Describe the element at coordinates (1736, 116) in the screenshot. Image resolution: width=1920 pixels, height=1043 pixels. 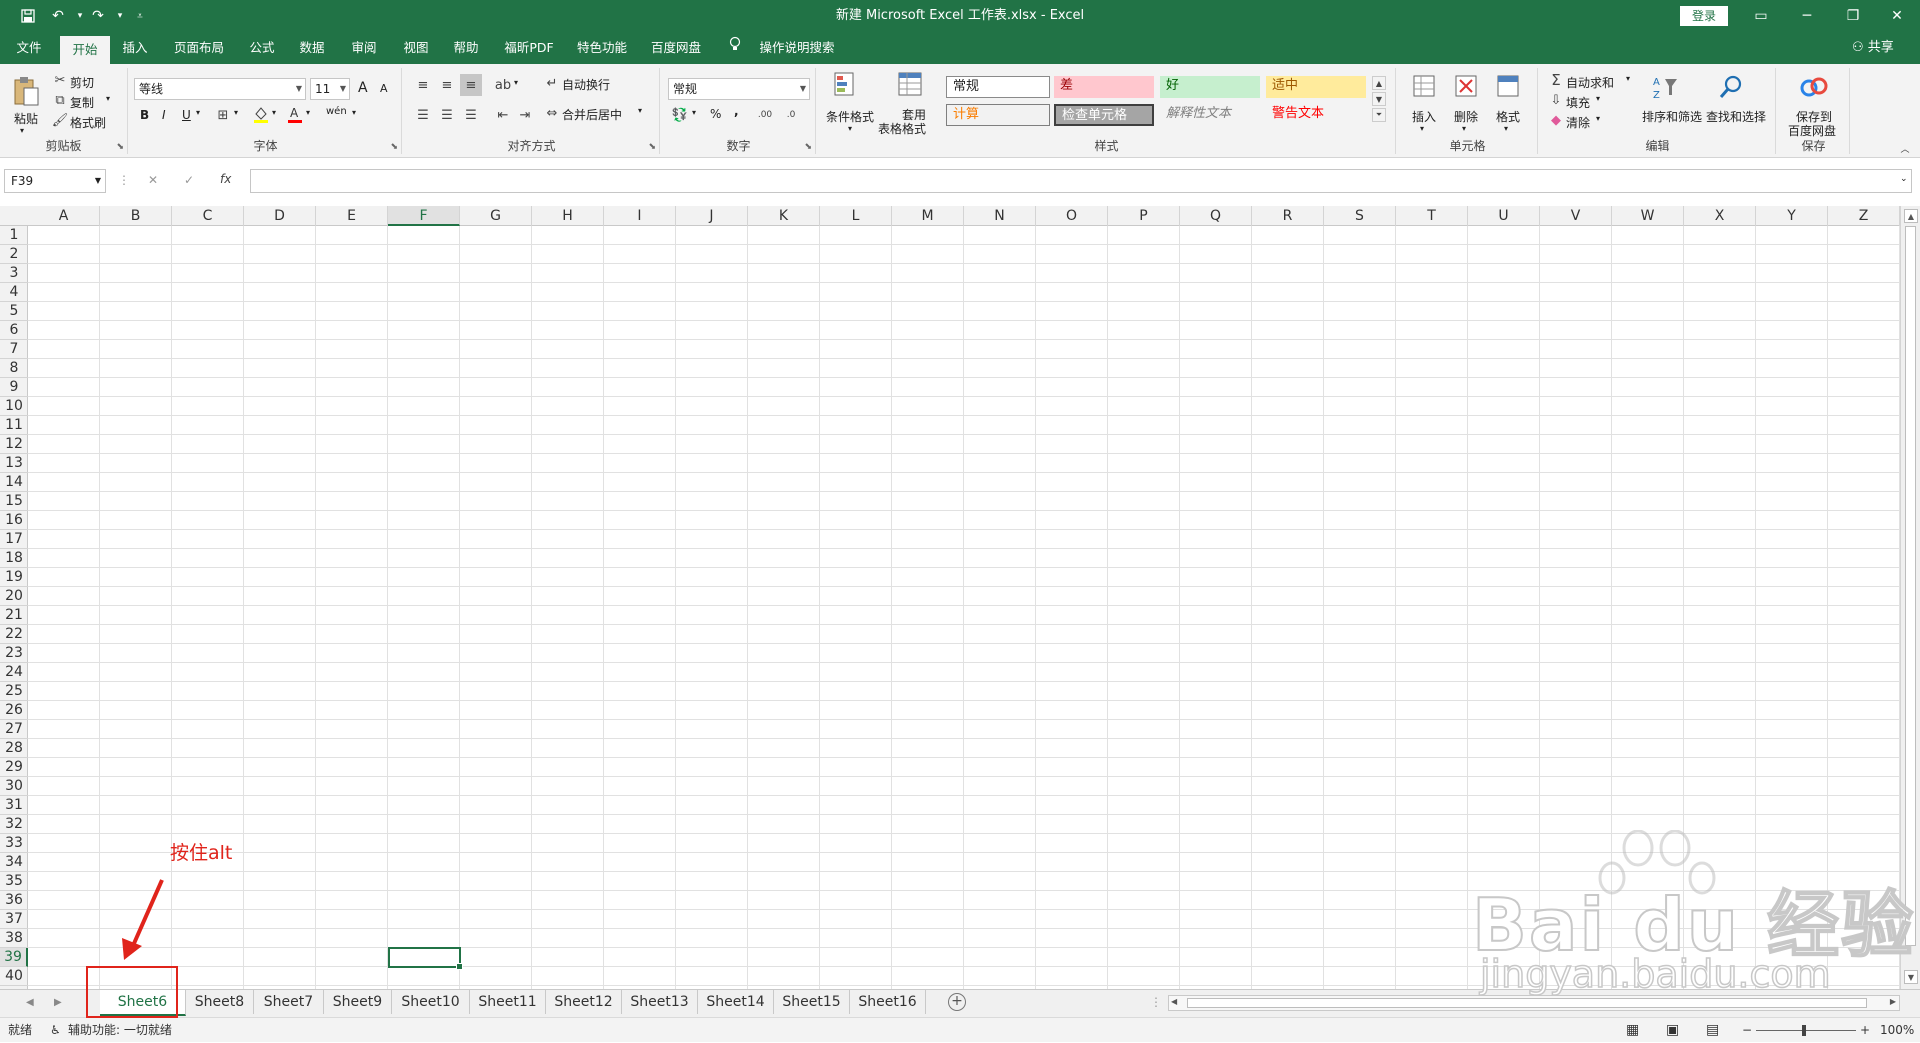
I see `find-select-button: 查找和选择` at that location.